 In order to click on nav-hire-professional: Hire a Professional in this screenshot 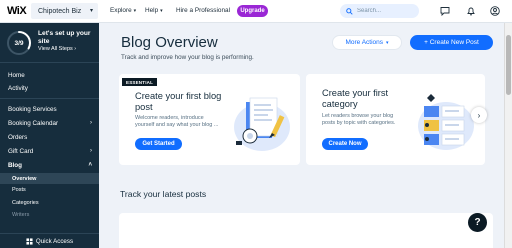, I will do `click(203, 10)`.